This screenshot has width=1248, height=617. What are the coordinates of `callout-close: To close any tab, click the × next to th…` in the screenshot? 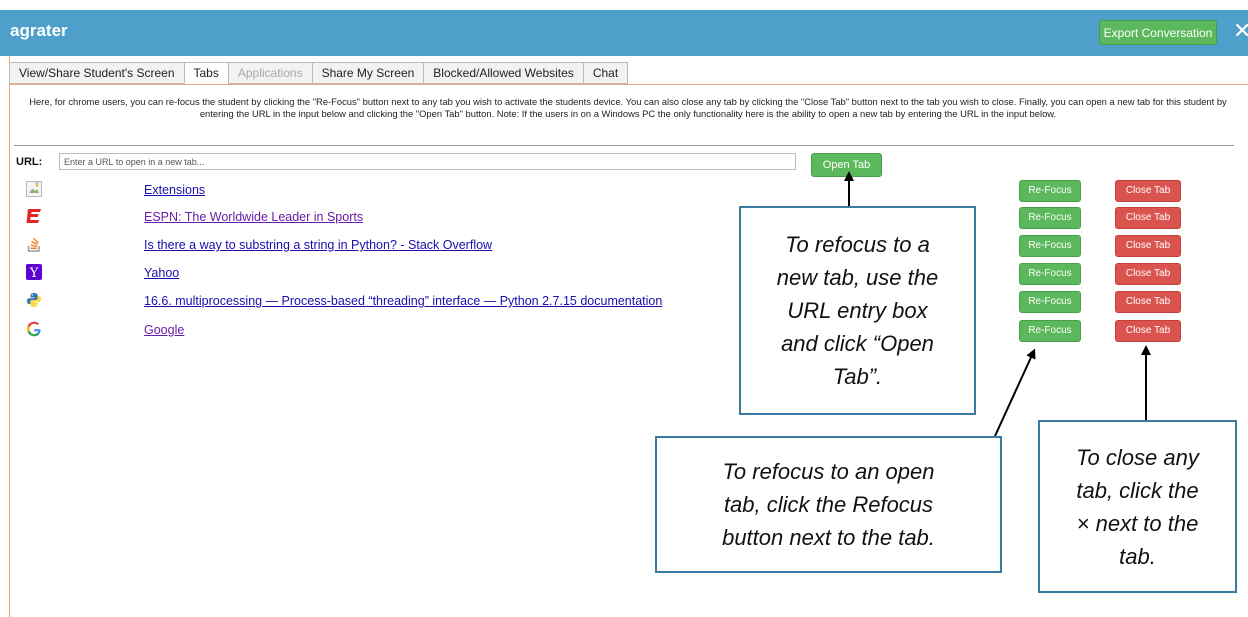 It's located at (1137, 506).